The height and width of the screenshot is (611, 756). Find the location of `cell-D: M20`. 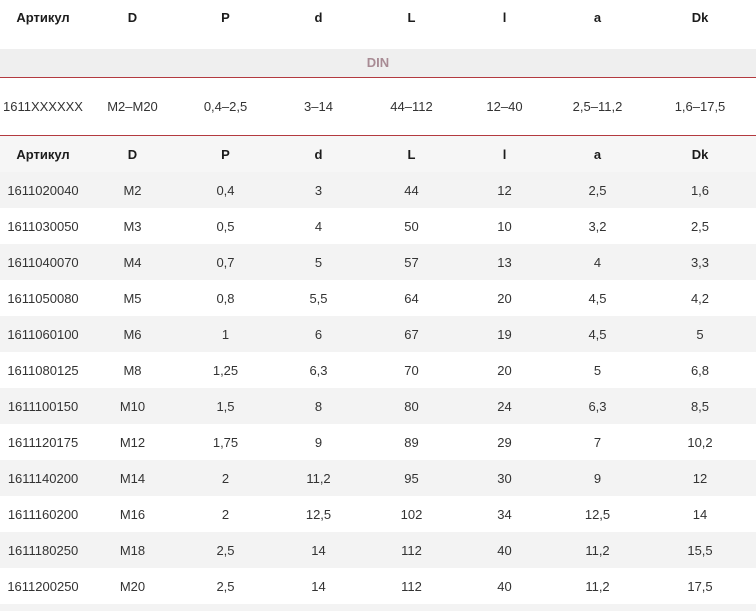

cell-D: M20 is located at coordinates (132, 586).